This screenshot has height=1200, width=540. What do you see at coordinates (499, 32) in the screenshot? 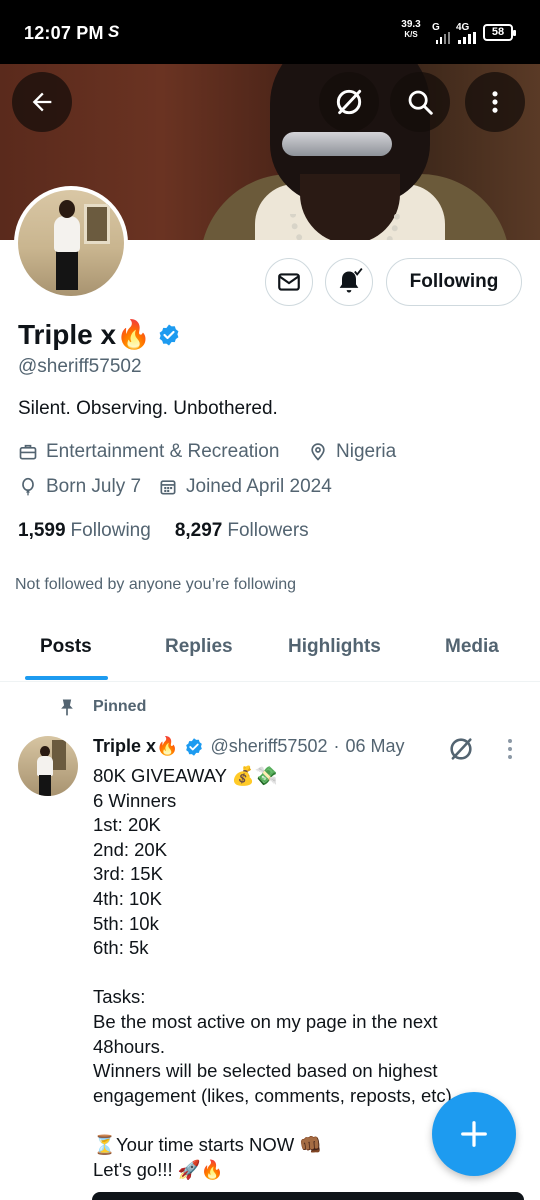
I see `battery-icon: 58` at bounding box center [499, 32].